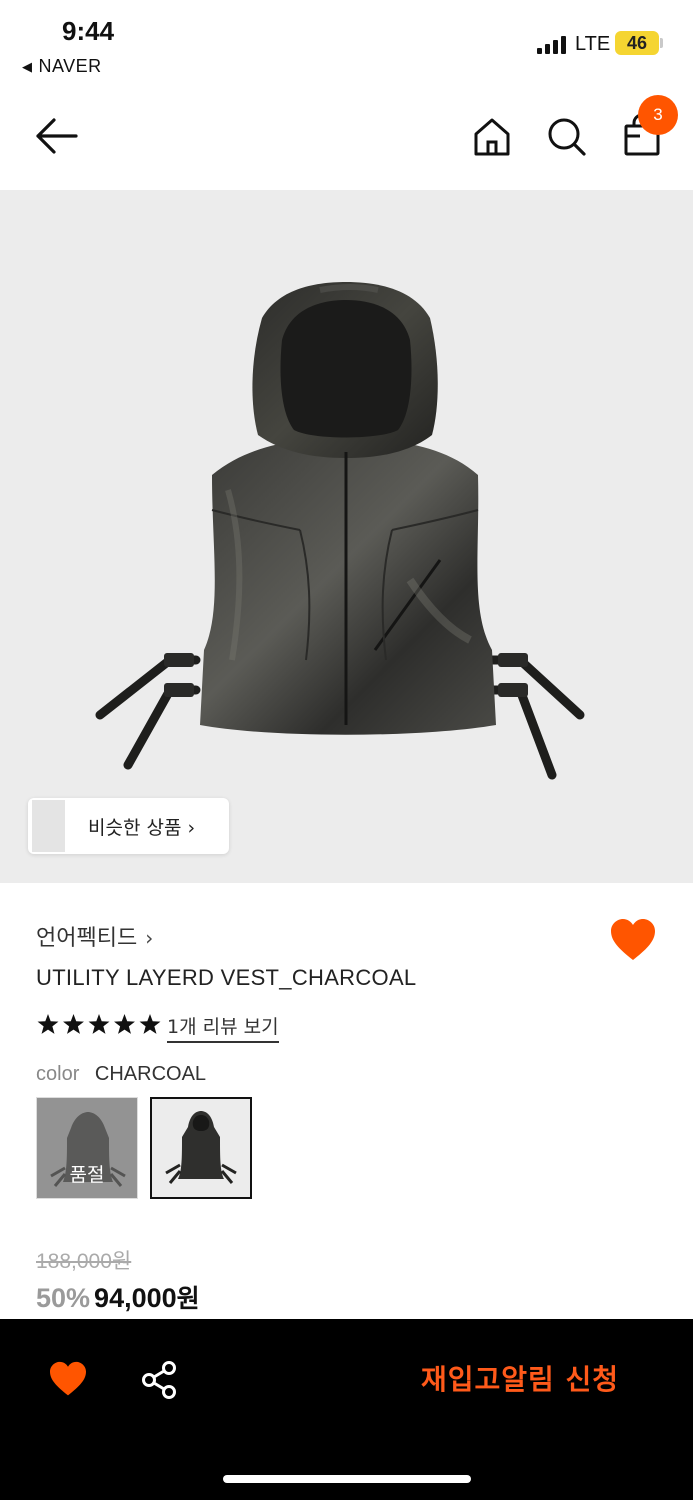  I want to click on brand-link: 언어펙티드 ›, so click(94, 936).